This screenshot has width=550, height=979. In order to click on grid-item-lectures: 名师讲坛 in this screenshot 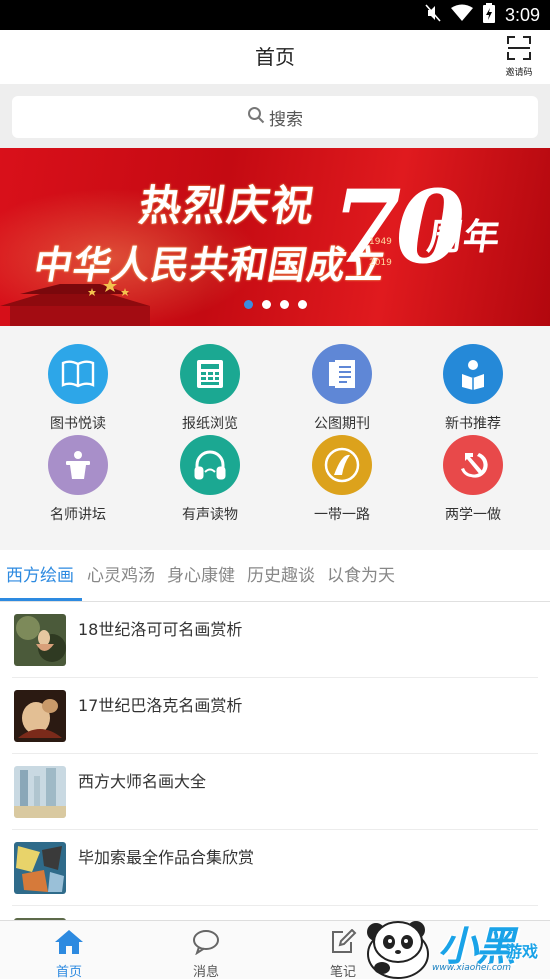, I will do `click(78, 480)`.